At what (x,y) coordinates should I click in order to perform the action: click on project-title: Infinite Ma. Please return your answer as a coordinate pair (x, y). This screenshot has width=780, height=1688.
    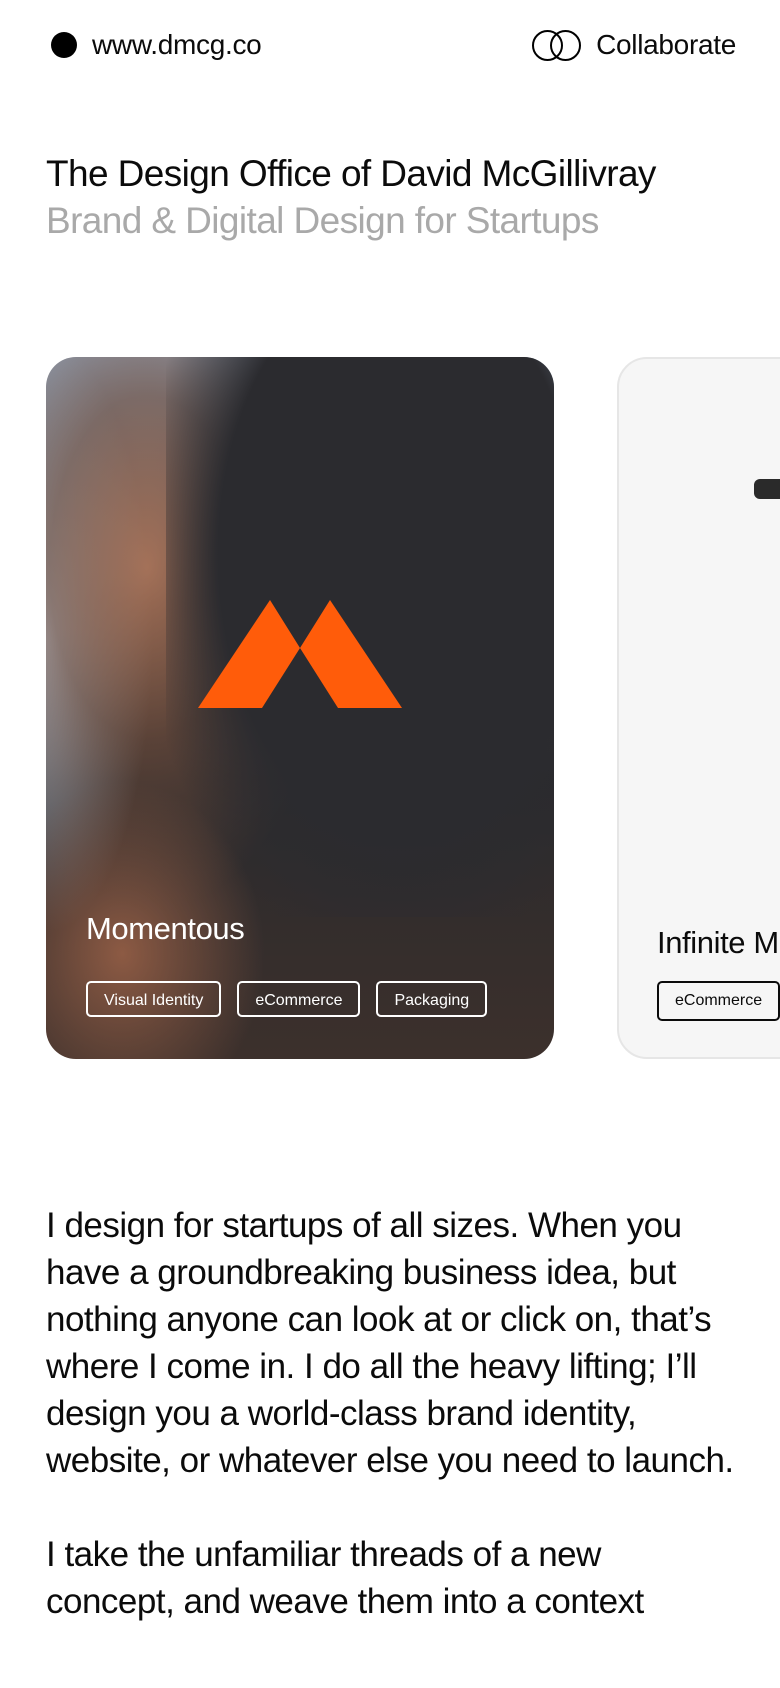
    Looking at the image, I should click on (718, 942).